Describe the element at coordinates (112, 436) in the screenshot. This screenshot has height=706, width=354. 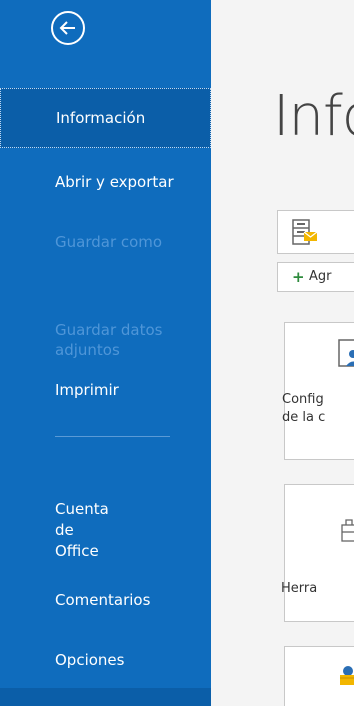
I see `nav-divider` at that location.